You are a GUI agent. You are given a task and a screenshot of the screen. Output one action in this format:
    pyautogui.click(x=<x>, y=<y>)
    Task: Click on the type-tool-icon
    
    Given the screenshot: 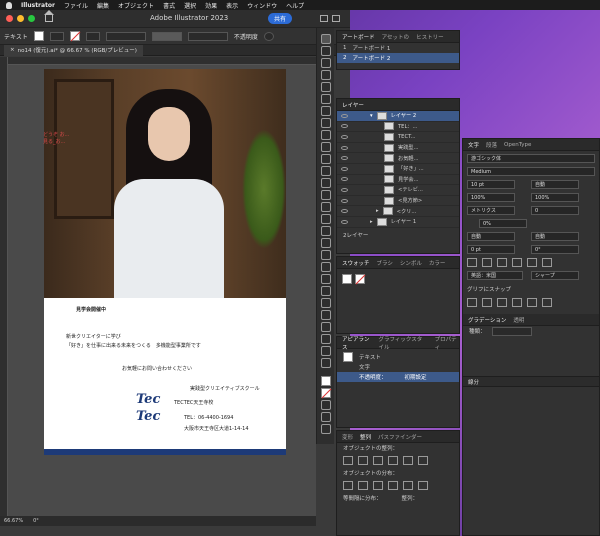 What is the action you would take?
    pyautogui.click(x=325, y=111)
    